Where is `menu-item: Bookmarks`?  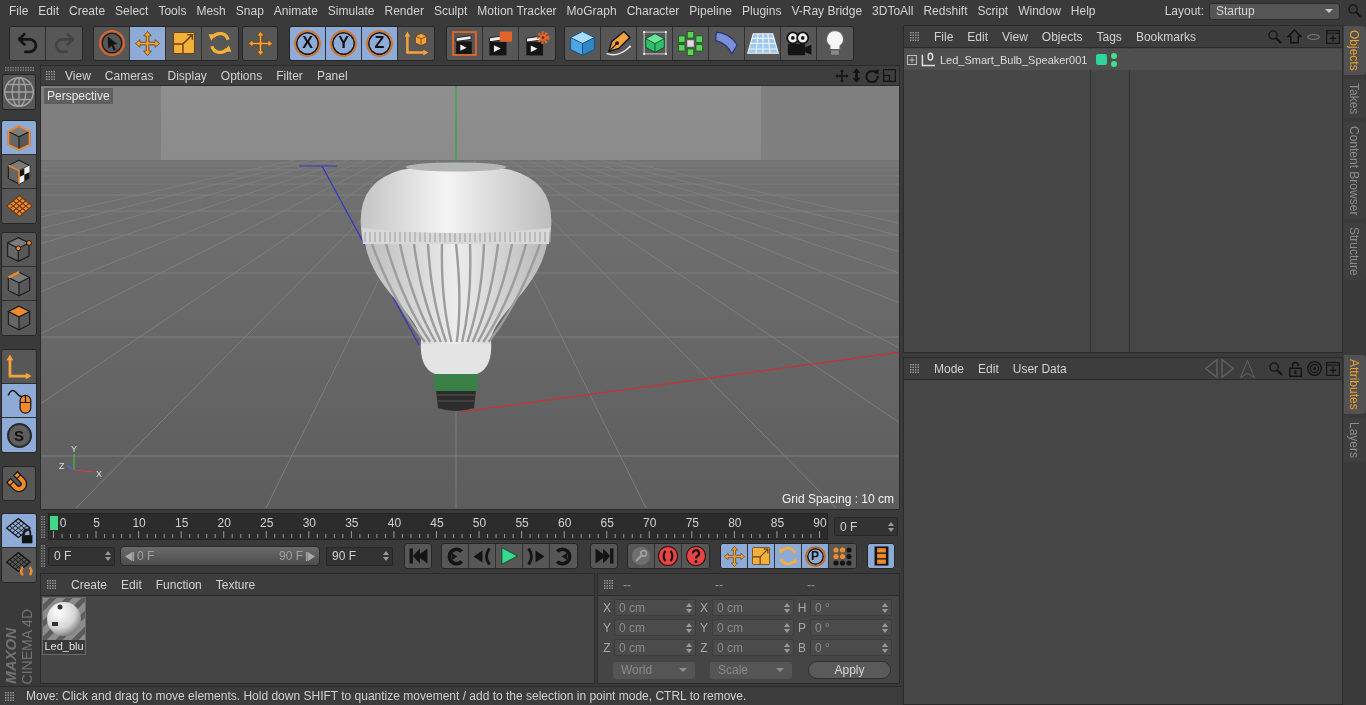 menu-item: Bookmarks is located at coordinates (1165, 36).